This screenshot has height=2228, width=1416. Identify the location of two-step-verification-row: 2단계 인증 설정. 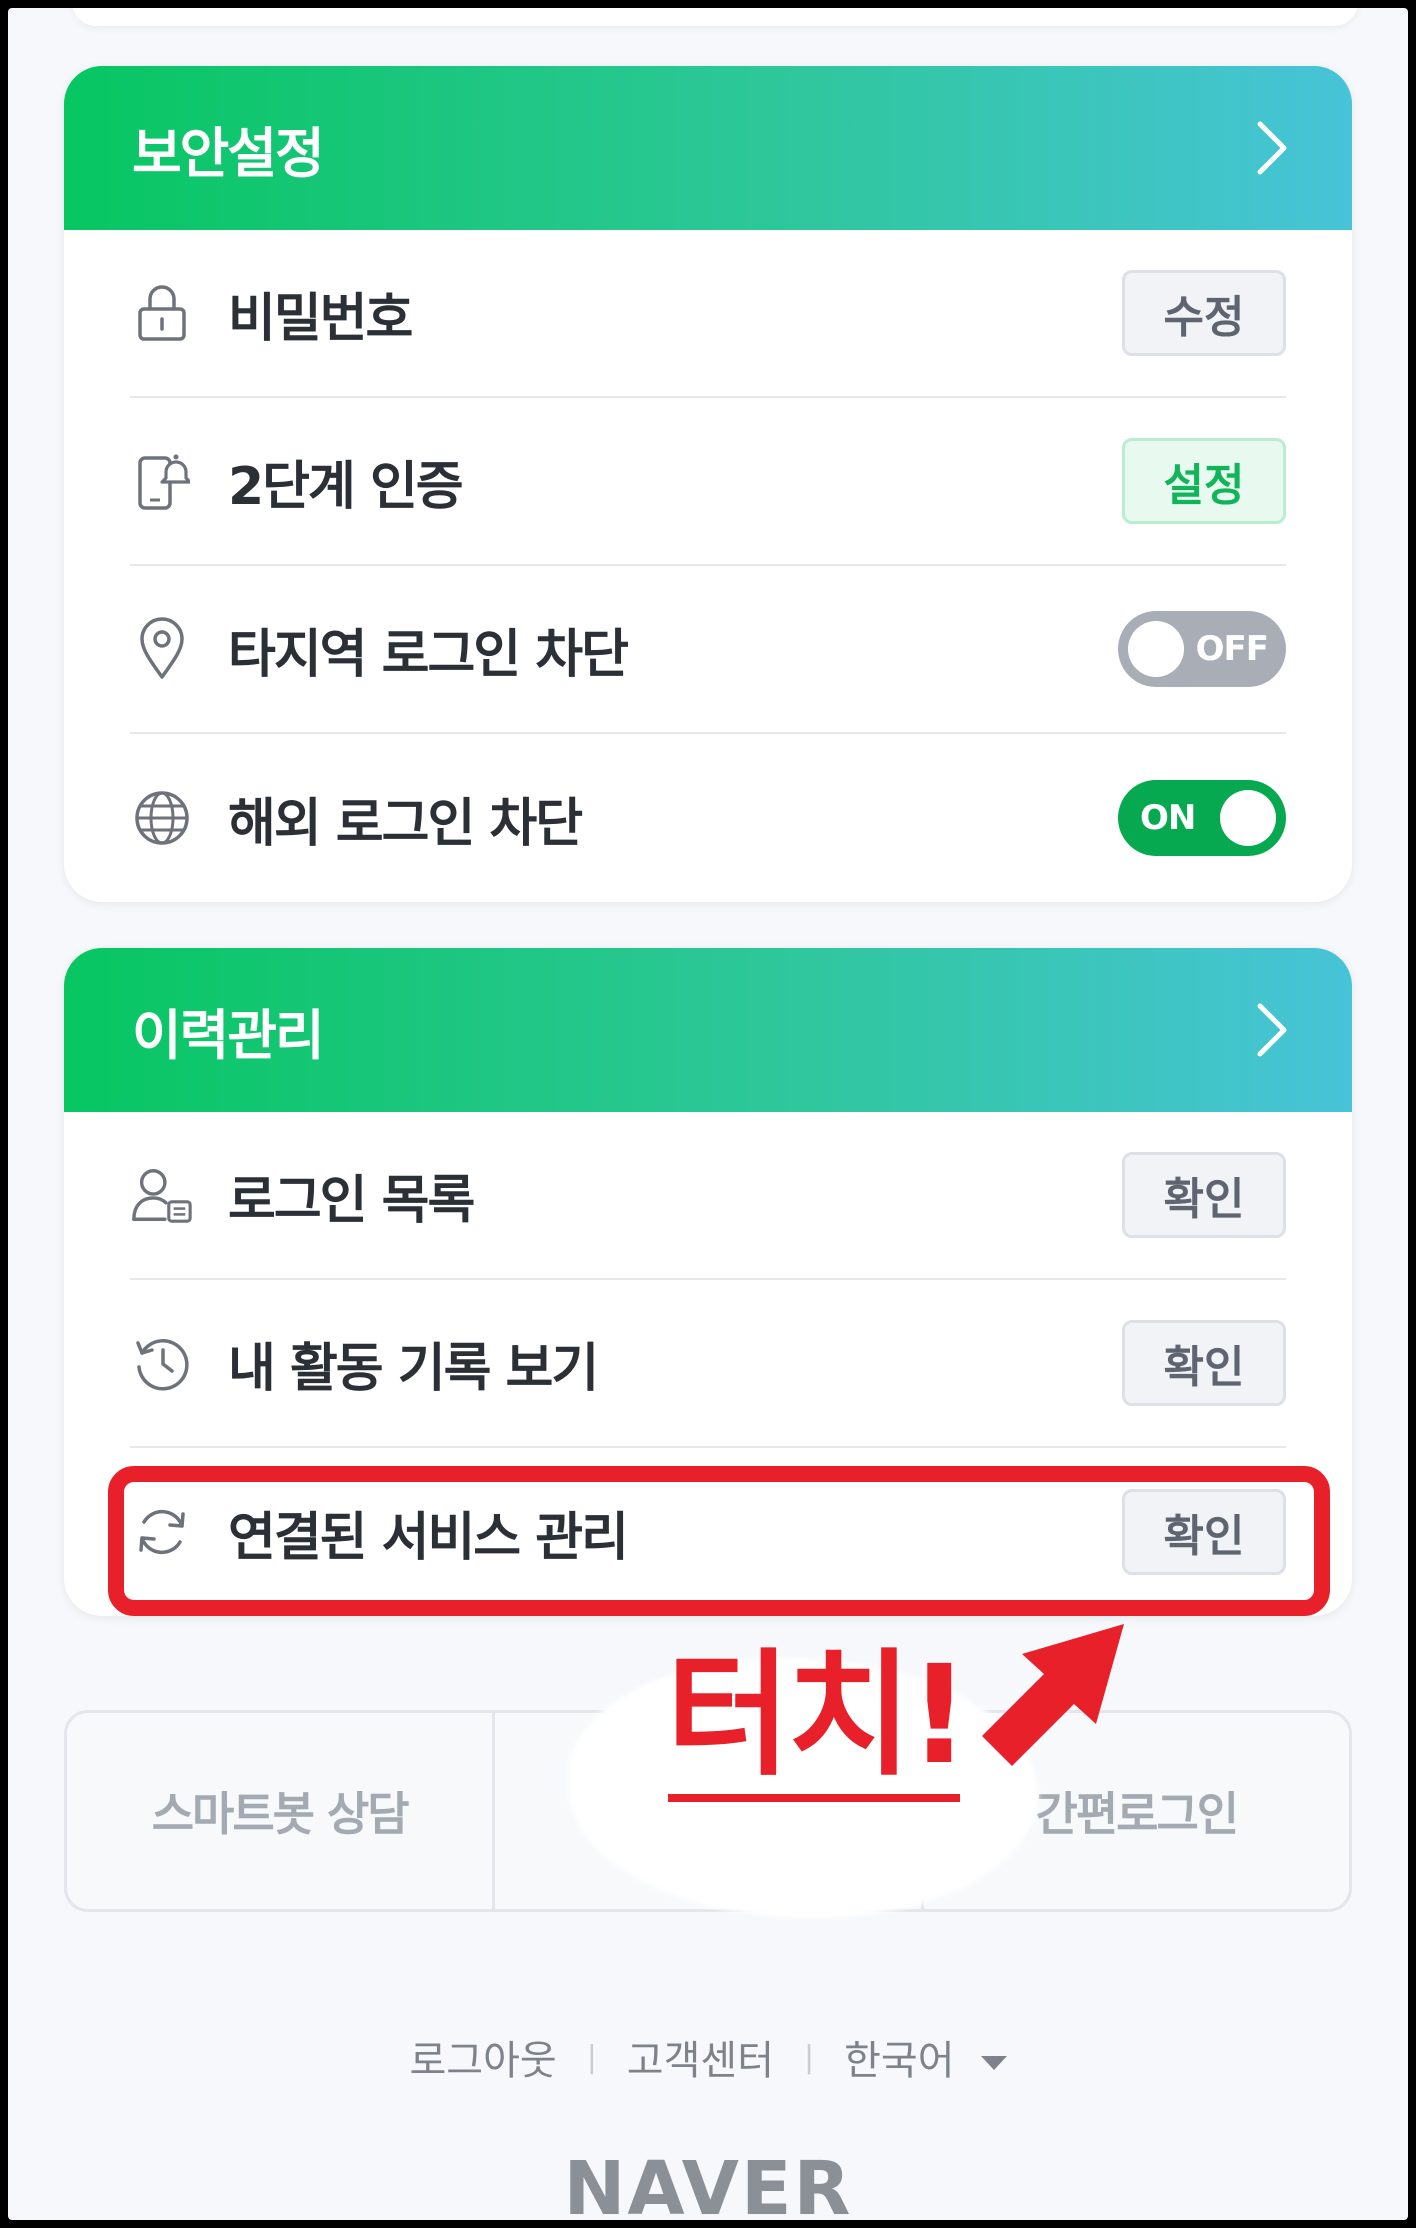
(708, 482).